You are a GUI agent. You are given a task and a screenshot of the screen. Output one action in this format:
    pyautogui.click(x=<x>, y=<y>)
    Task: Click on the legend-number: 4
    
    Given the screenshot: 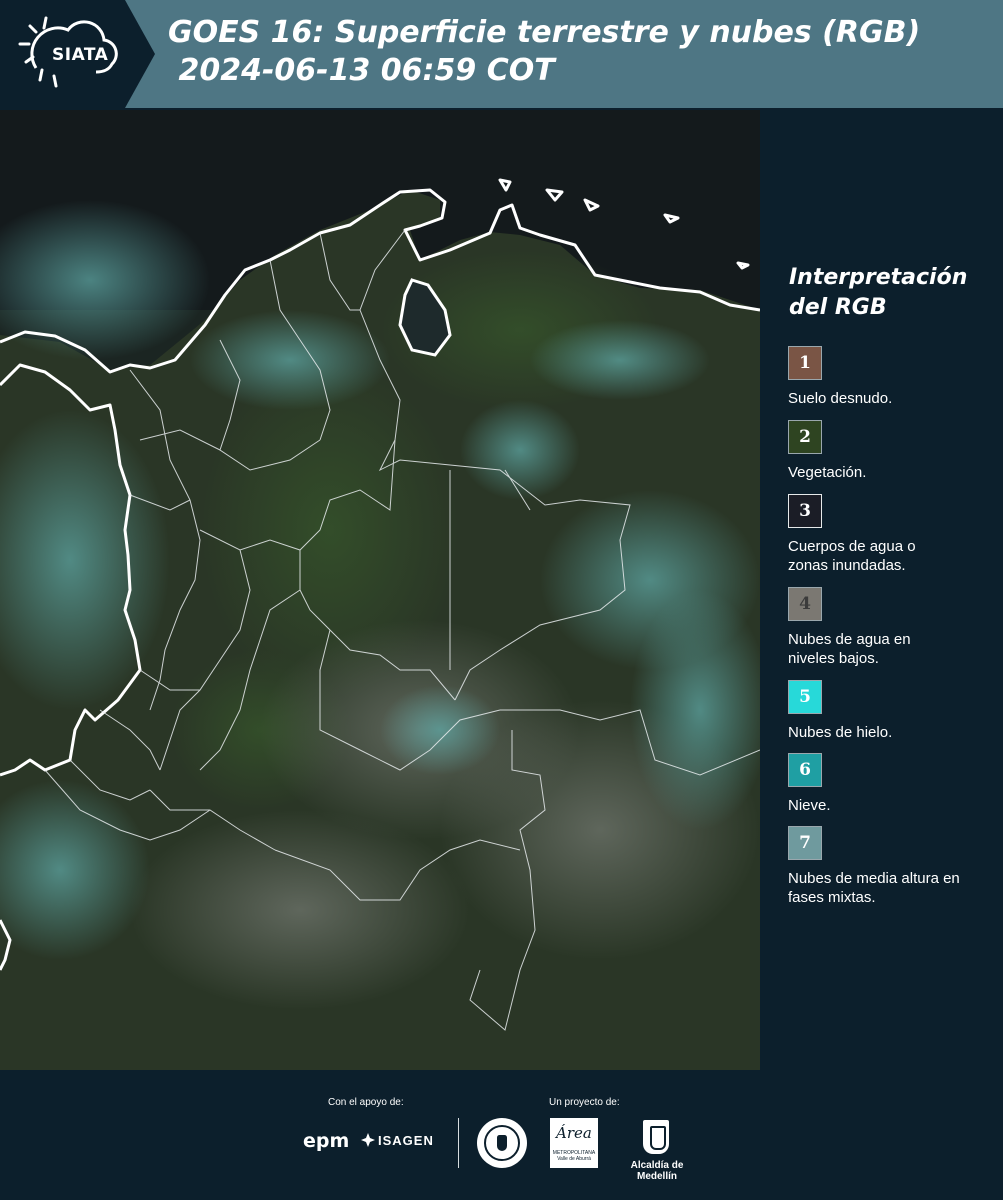 What is the action you would take?
    pyautogui.click(x=805, y=604)
    